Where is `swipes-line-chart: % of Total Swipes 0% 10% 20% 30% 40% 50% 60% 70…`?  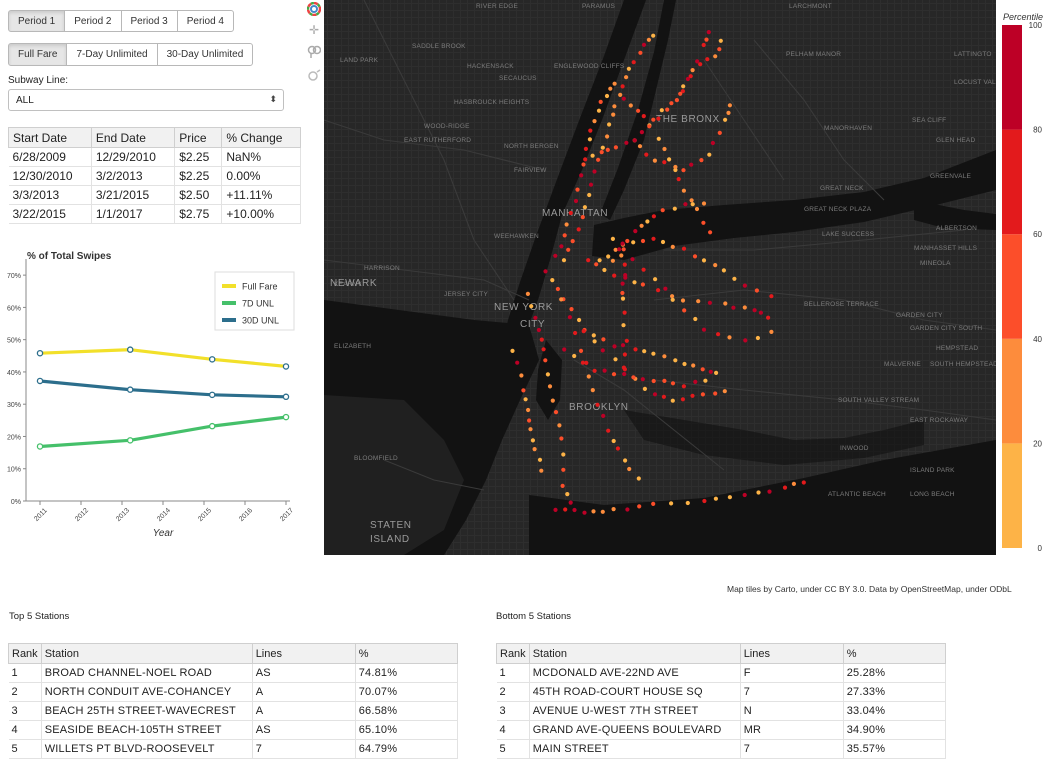
swipes-line-chart: % of Total Swipes 0% 10% 20% 30% 40% 50% 60% 70… is located at coordinates (151, 394).